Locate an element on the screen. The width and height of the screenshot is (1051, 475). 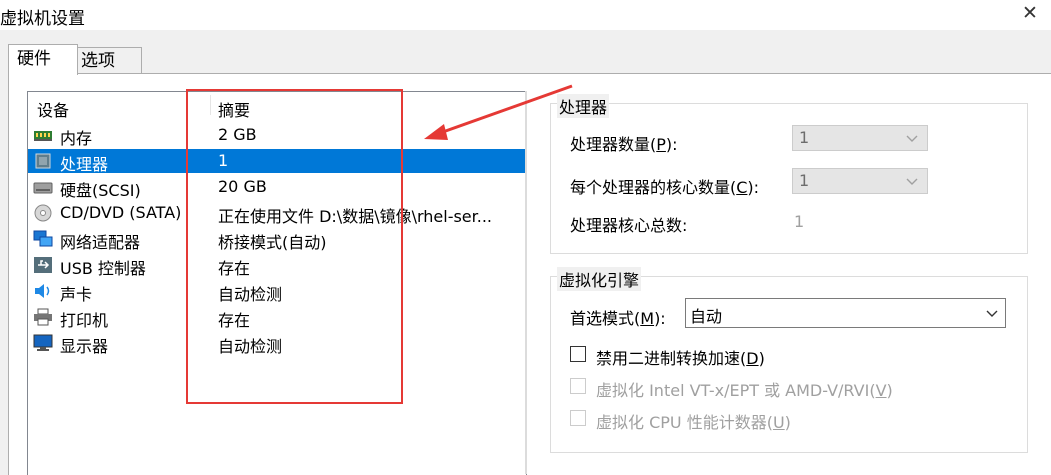
virtualize-vtx-label: 虚拟化 Intel VT-x/EPT 或 AMD-V/RVI(V) is located at coordinates (744, 389).